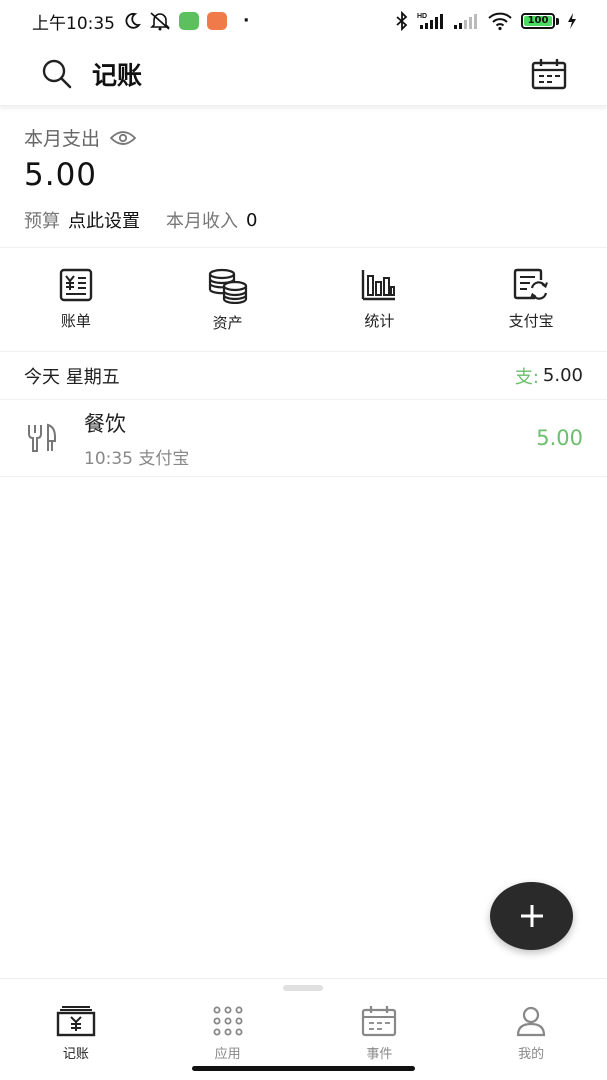  What do you see at coordinates (189, 21) in the screenshot?
I see `green-app-icon` at bounding box center [189, 21].